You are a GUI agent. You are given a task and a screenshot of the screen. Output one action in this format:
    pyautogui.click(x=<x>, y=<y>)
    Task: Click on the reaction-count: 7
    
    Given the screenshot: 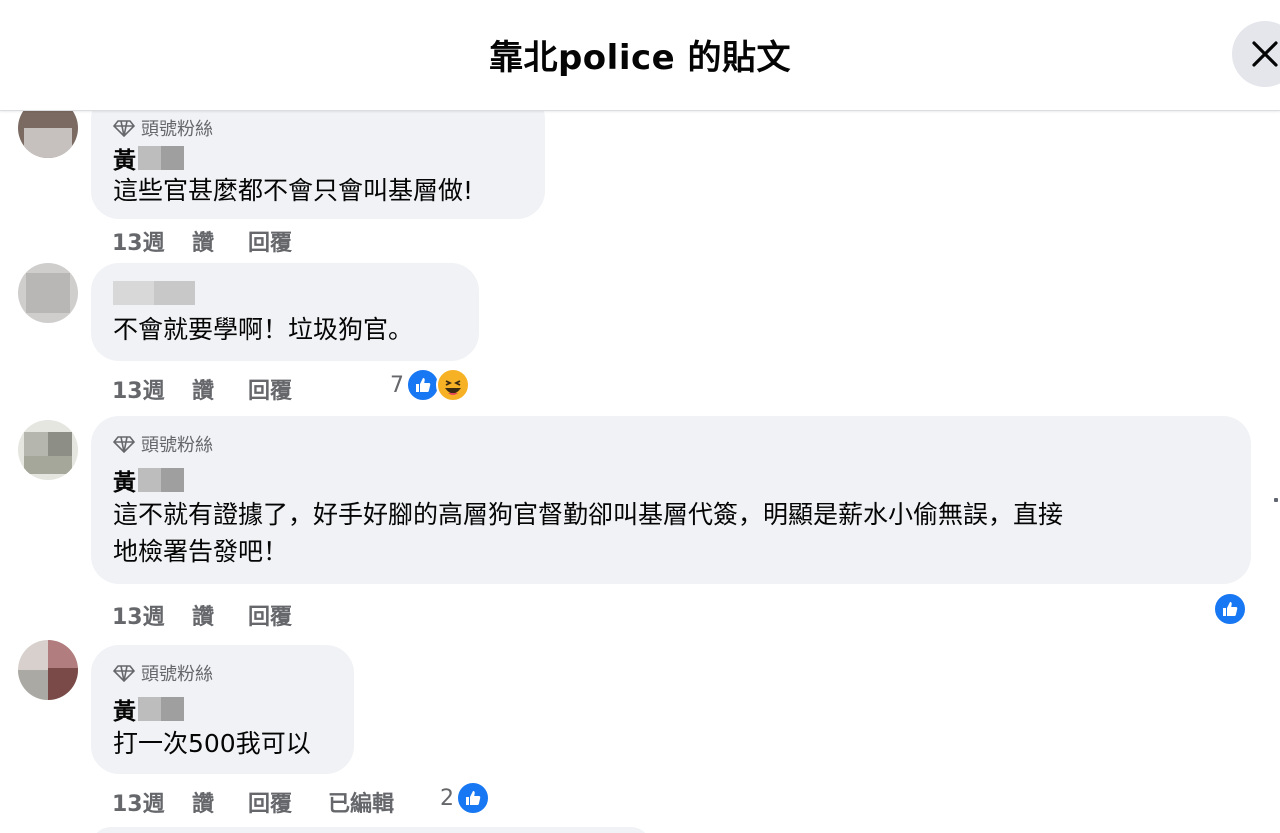 What is the action you would take?
    pyautogui.click(x=397, y=385)
    